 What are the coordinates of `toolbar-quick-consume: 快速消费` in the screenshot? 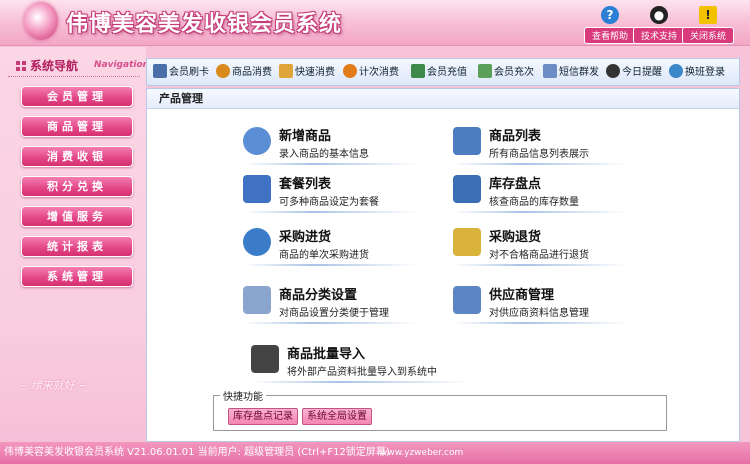 It's located at (307, 73).